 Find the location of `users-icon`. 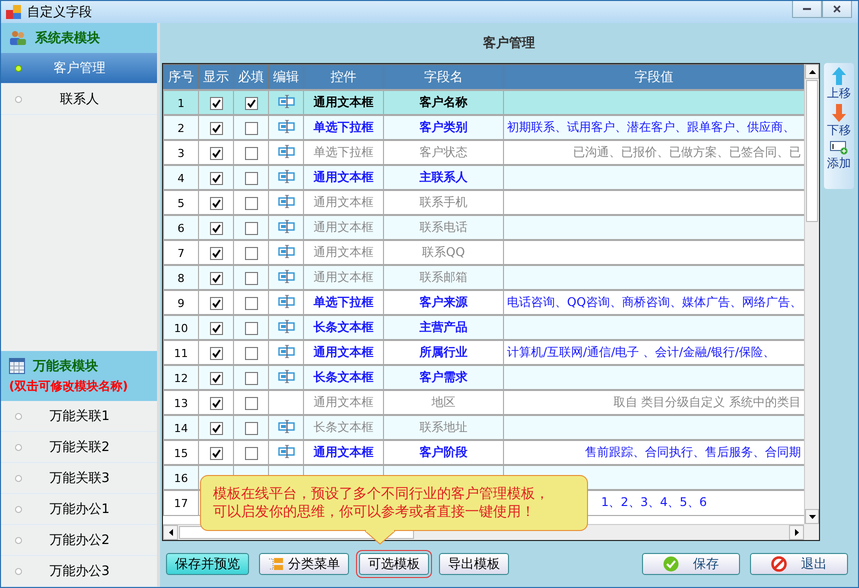

users-icon is located at coordinates (18, 38).